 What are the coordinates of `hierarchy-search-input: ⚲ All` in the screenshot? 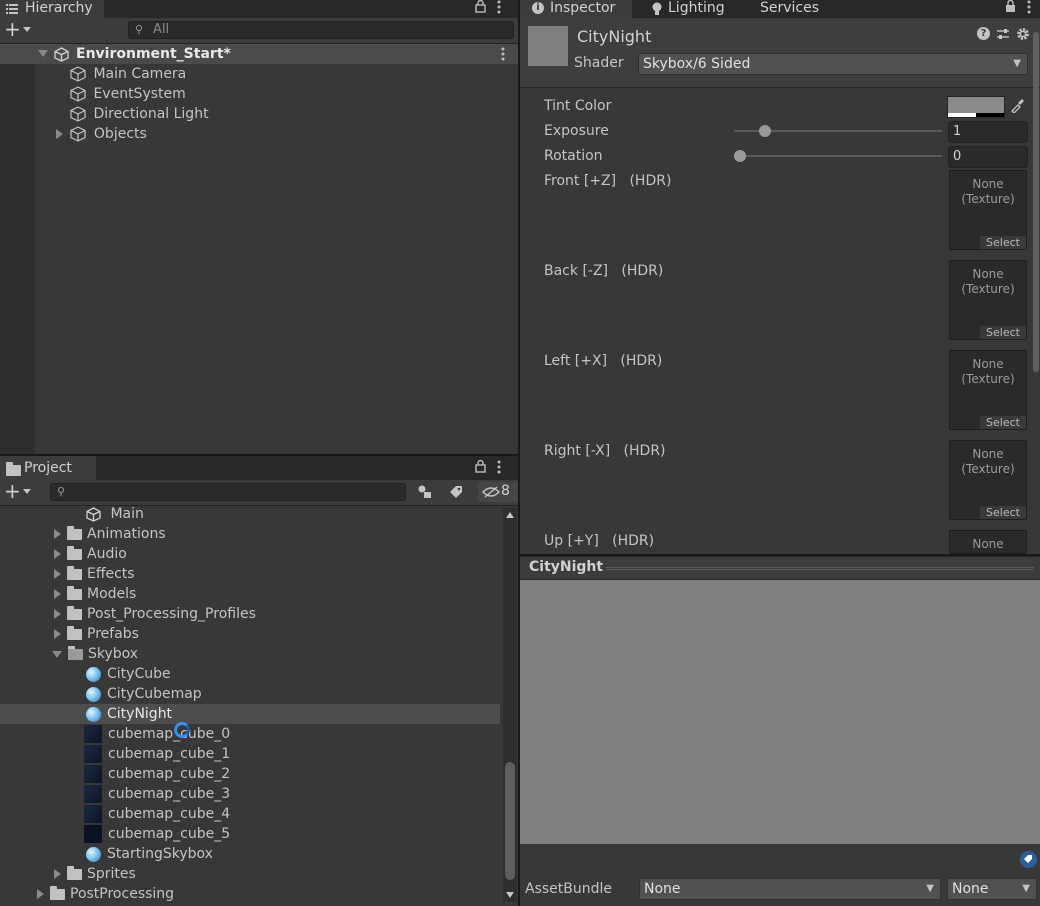 It's located at (321, 30).